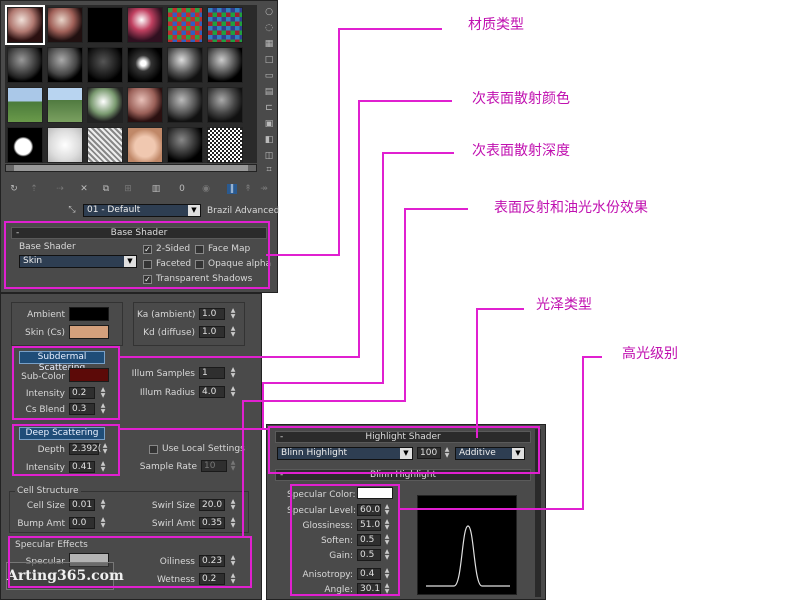  What do you see at coordinates (203, 449) in the screenshot?
I see `use-local-settings-label: Use Local Settings` at bounding box center [203, 449].